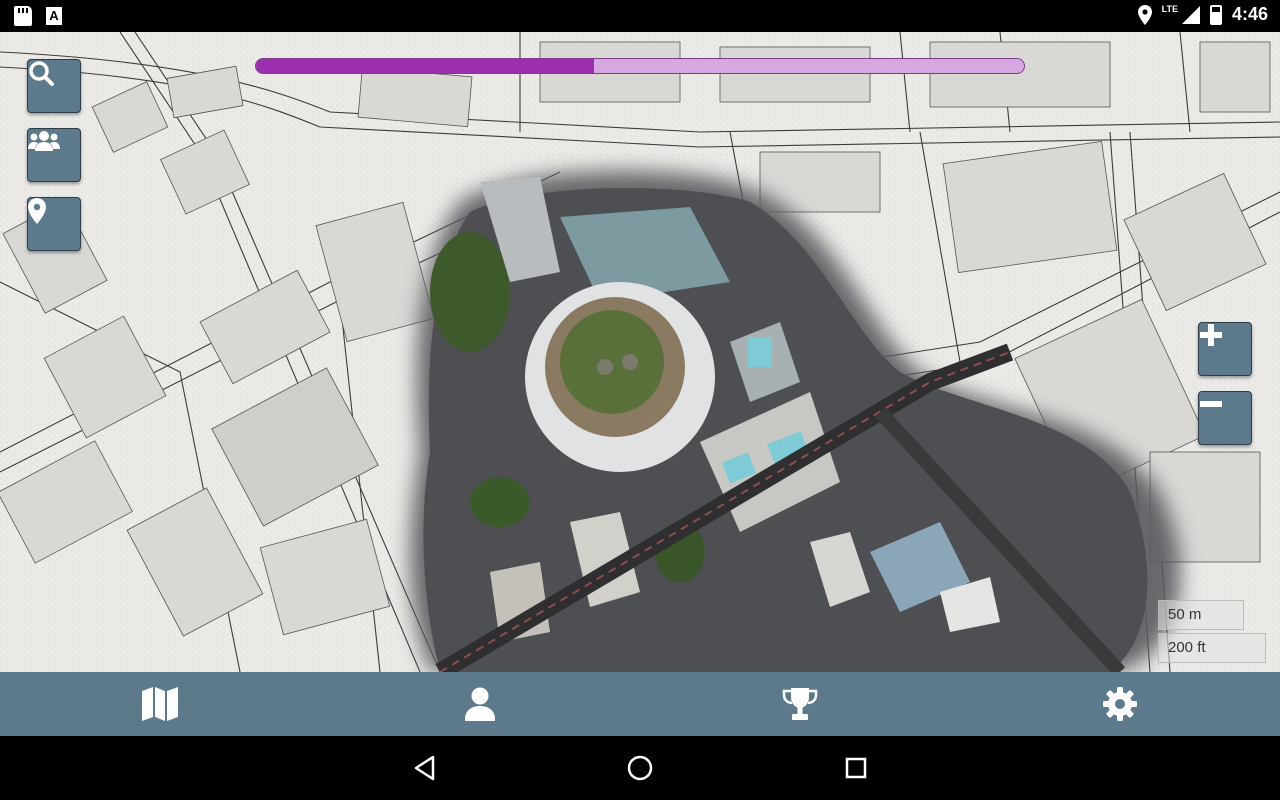 The height and width of the screenshot is (800, 1280). I want to click on recents-button, so click(856, 768).